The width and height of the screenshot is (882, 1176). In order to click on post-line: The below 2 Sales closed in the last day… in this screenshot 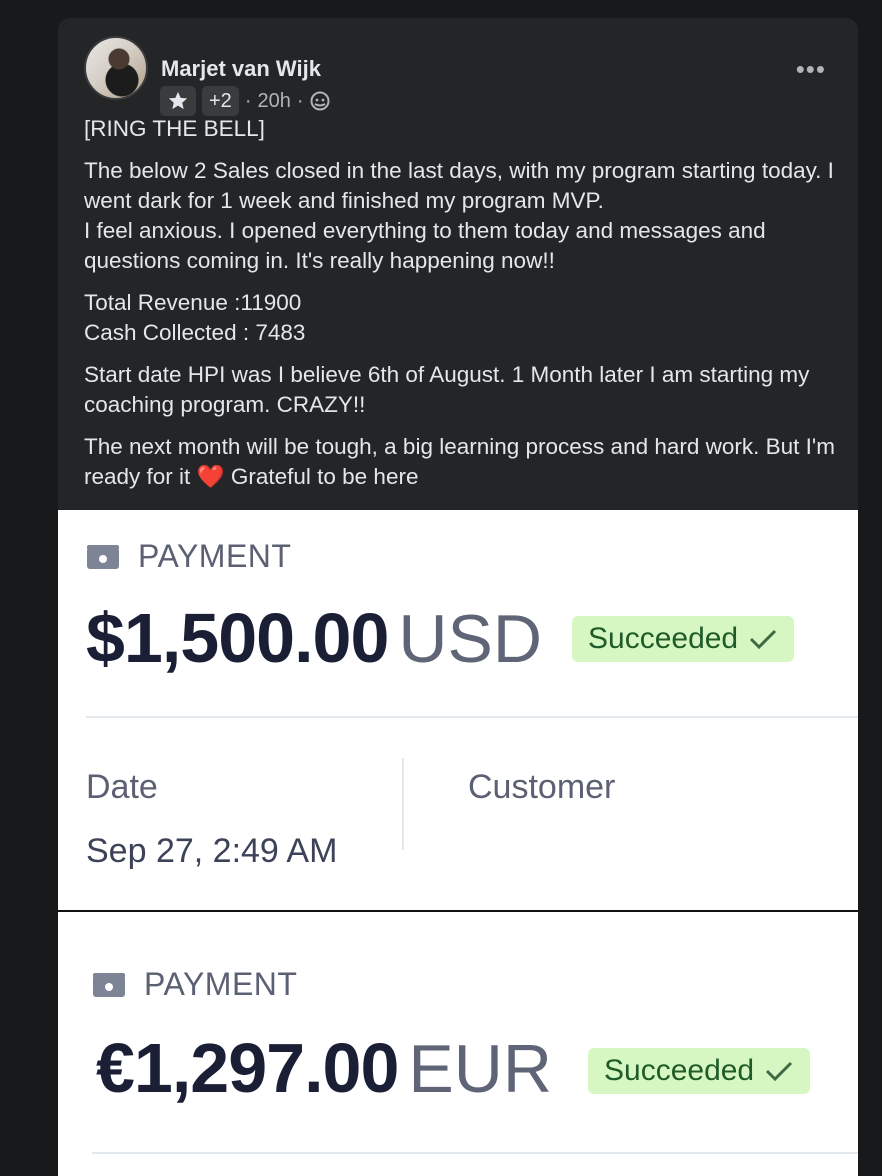, I will do `click(459, 185)`.